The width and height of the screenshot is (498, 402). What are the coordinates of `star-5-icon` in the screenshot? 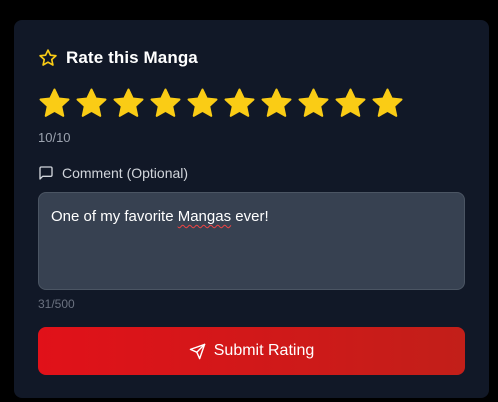 It's located at (202, 103).